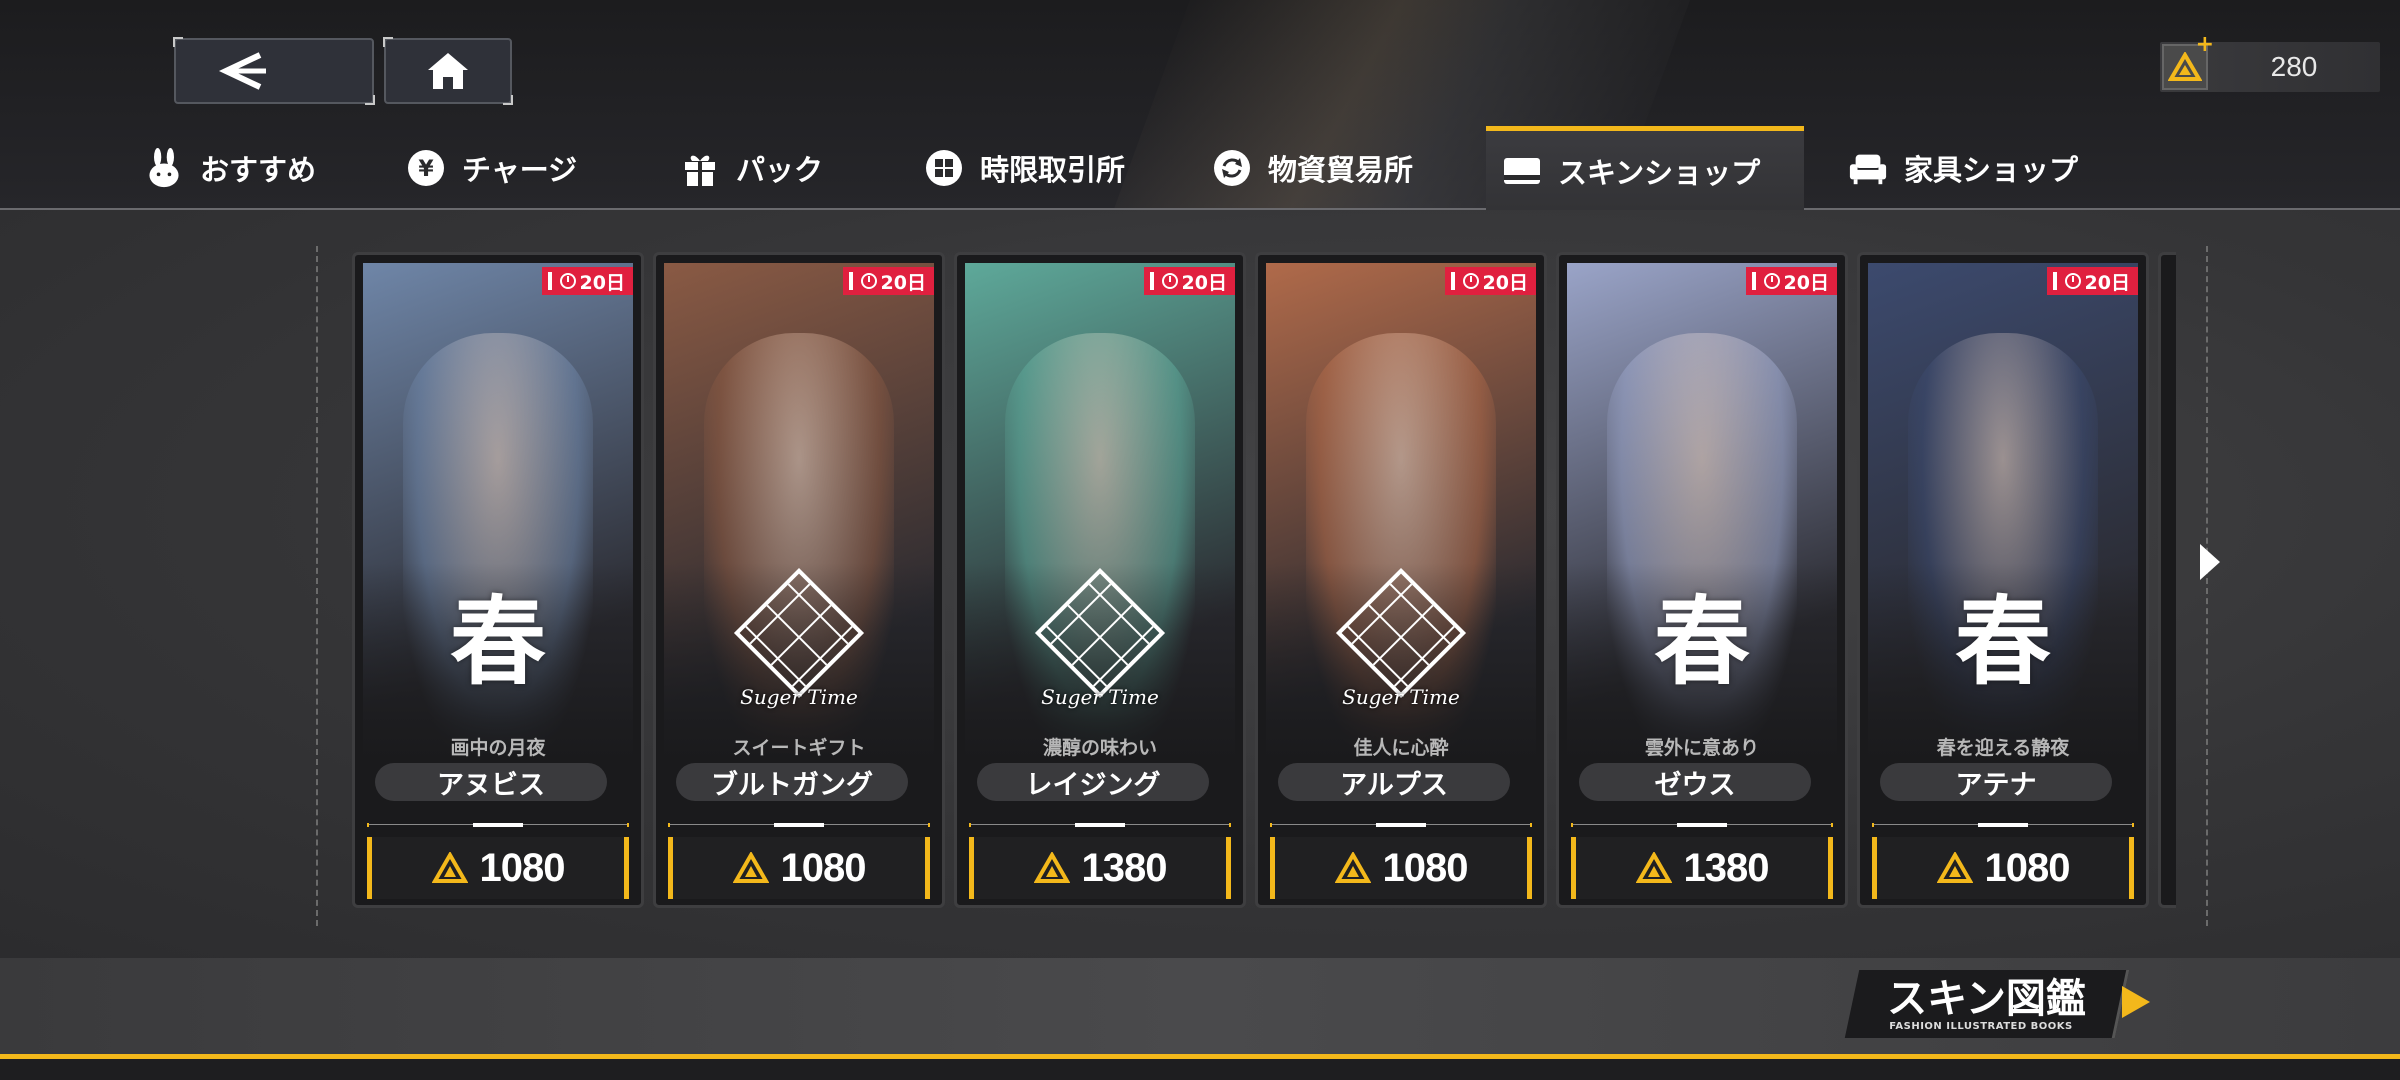 The width and height of the screenshot is (2400, 1080). I want to click on book-arrow-icon, so click(2136, 1002).